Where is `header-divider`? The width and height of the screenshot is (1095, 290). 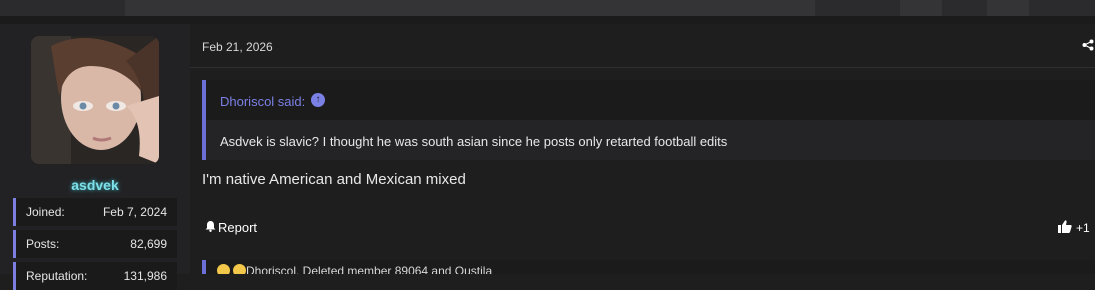
header-divider is located at coordinates (547, 20).